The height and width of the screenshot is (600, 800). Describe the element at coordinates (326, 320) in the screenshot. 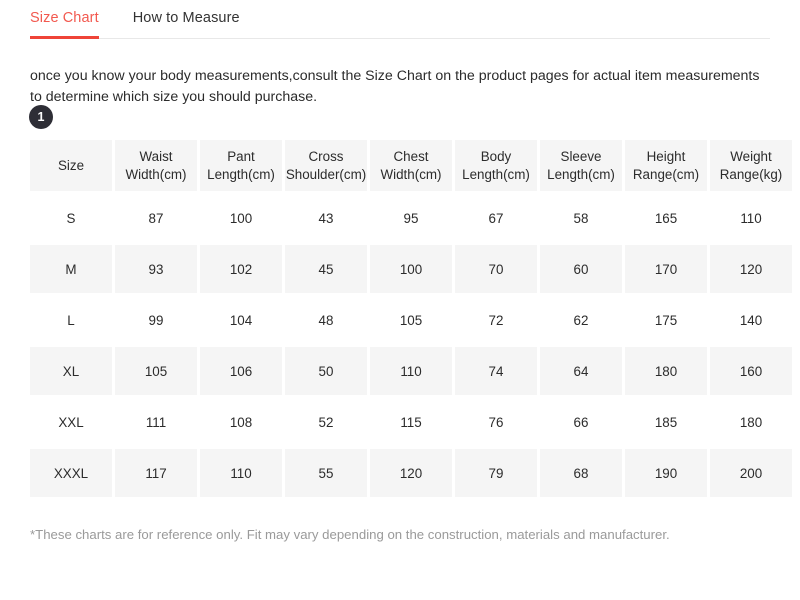

I see `measurement-cell: 48` at that location.